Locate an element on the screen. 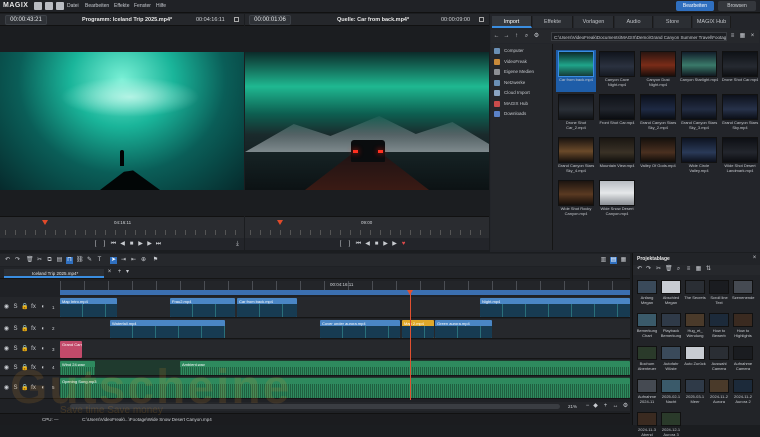 This screenshot has height=437, width=760. timeline-tab: Iceland Trip 2025.mp4* is located at coordinates (54, 273).